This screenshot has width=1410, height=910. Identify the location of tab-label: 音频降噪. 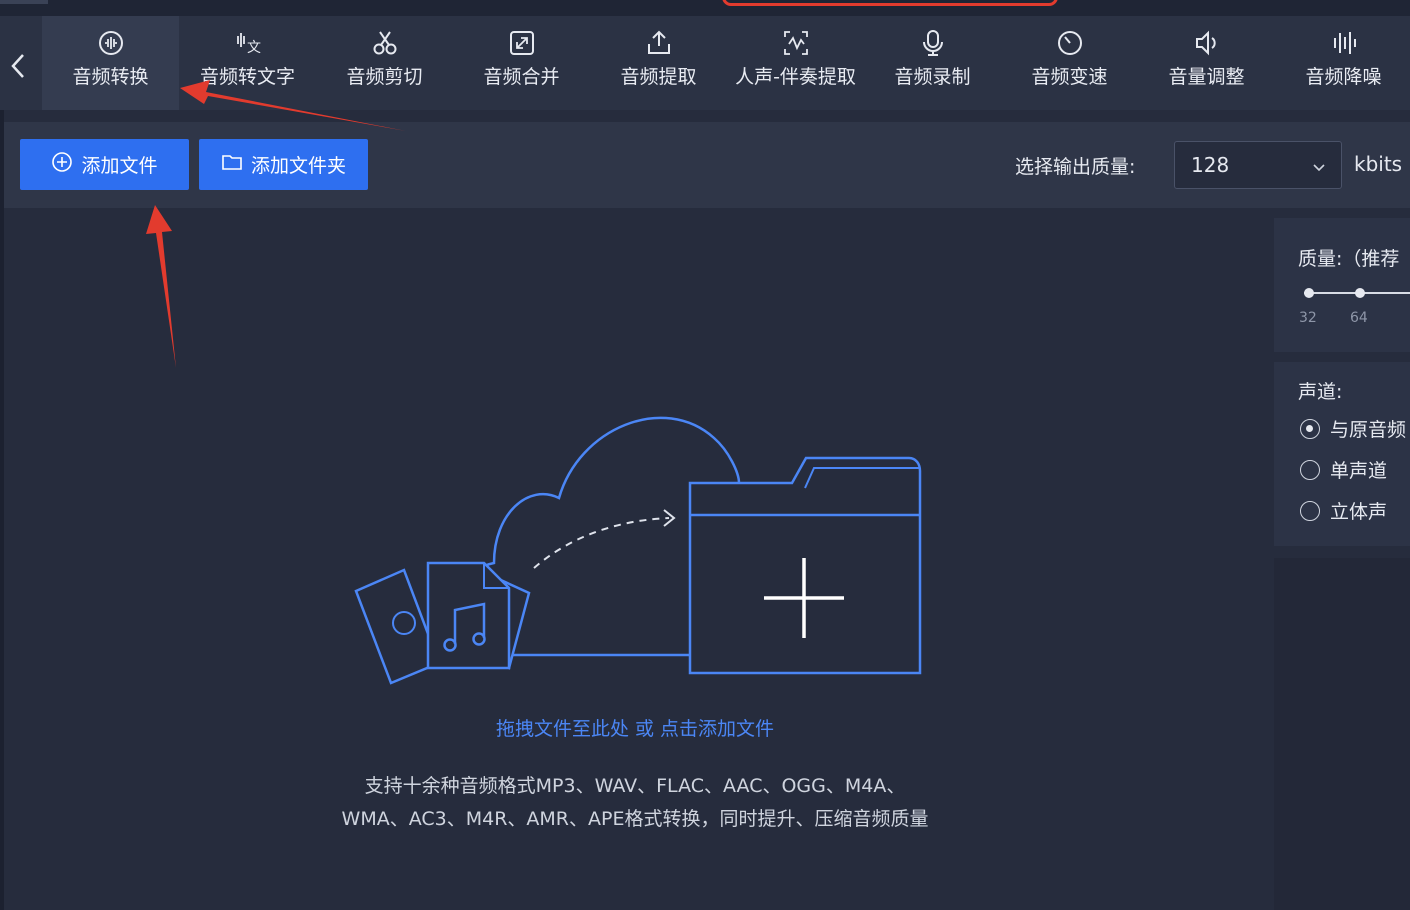
(1343, 77).